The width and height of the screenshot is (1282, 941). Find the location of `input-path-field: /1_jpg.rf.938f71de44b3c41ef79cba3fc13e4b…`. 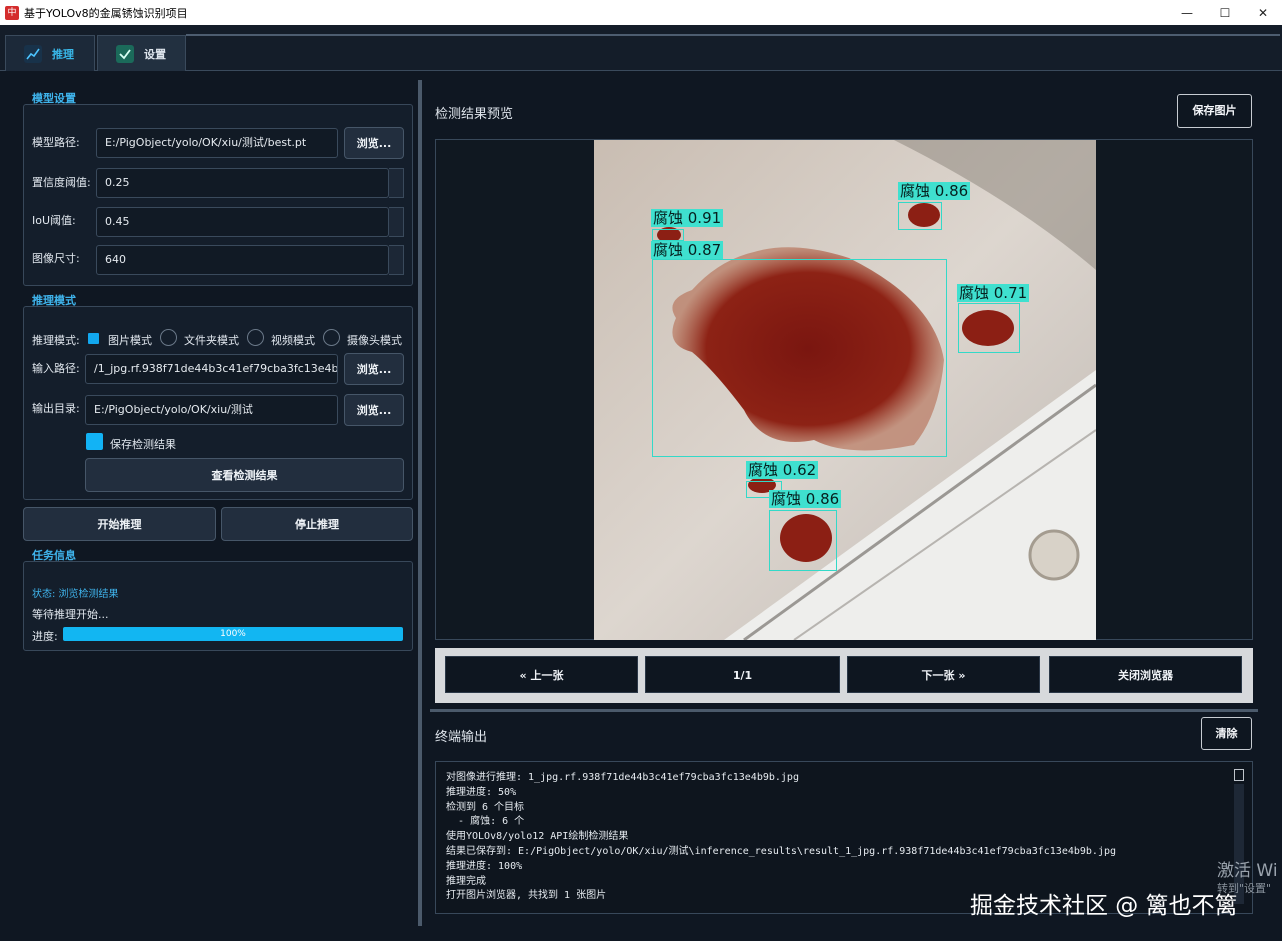

input-path-field: /1_jpg.rf.938f71de44b3c41ef79cba3fc13e4b… is located at coordinates (211, 369).